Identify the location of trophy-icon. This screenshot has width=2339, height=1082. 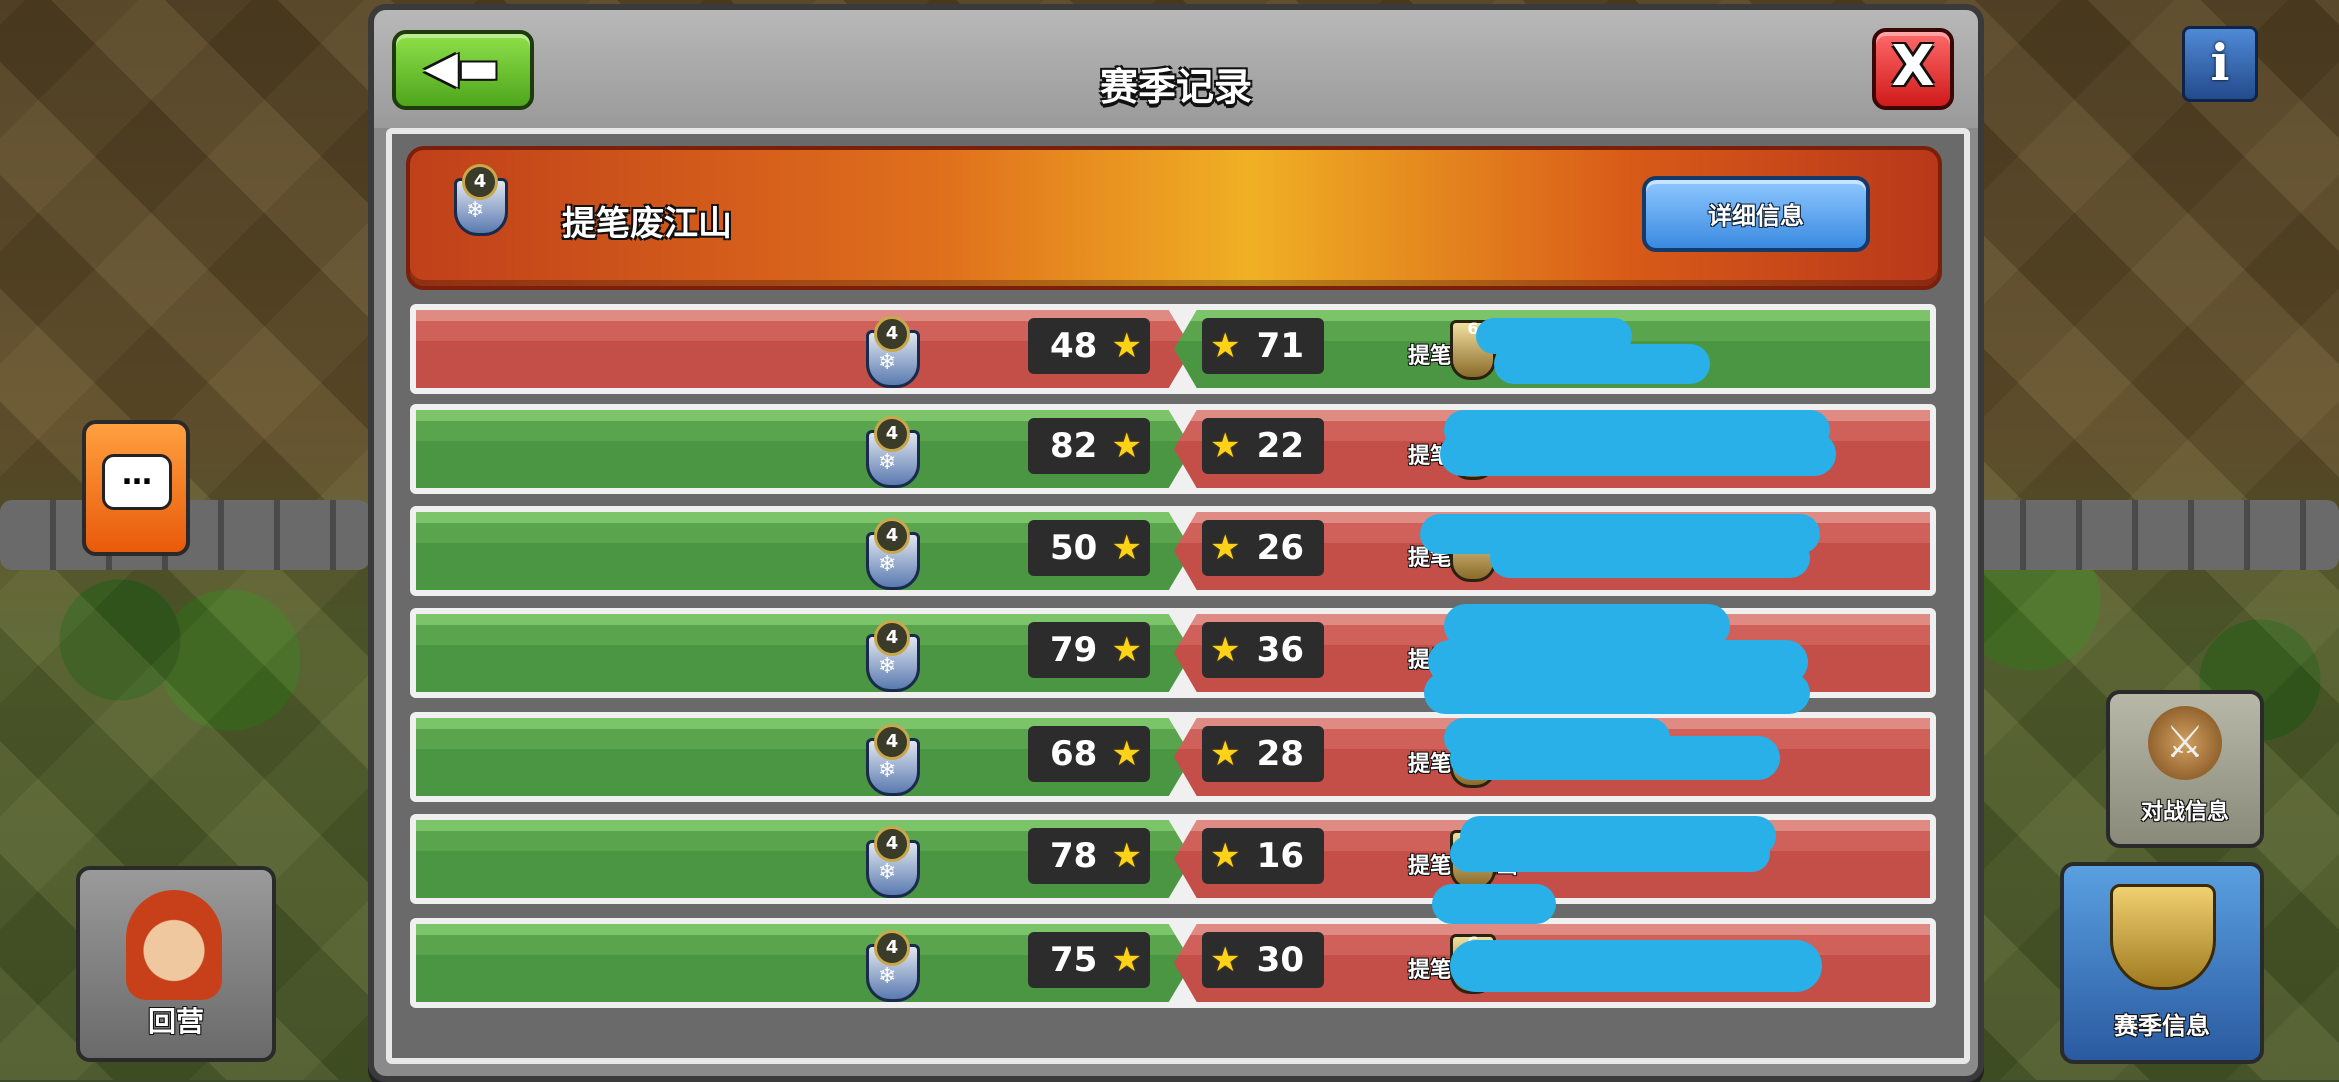
(2163, 937).